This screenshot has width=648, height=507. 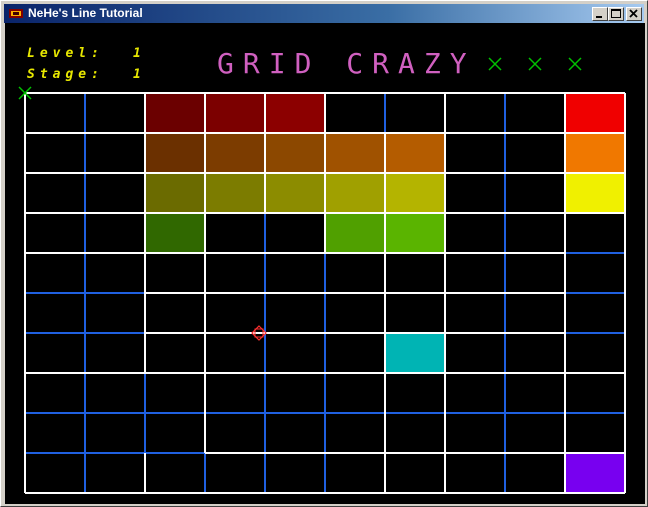 I want to click on stage-label: Stage:, so click(x=65, y=74).